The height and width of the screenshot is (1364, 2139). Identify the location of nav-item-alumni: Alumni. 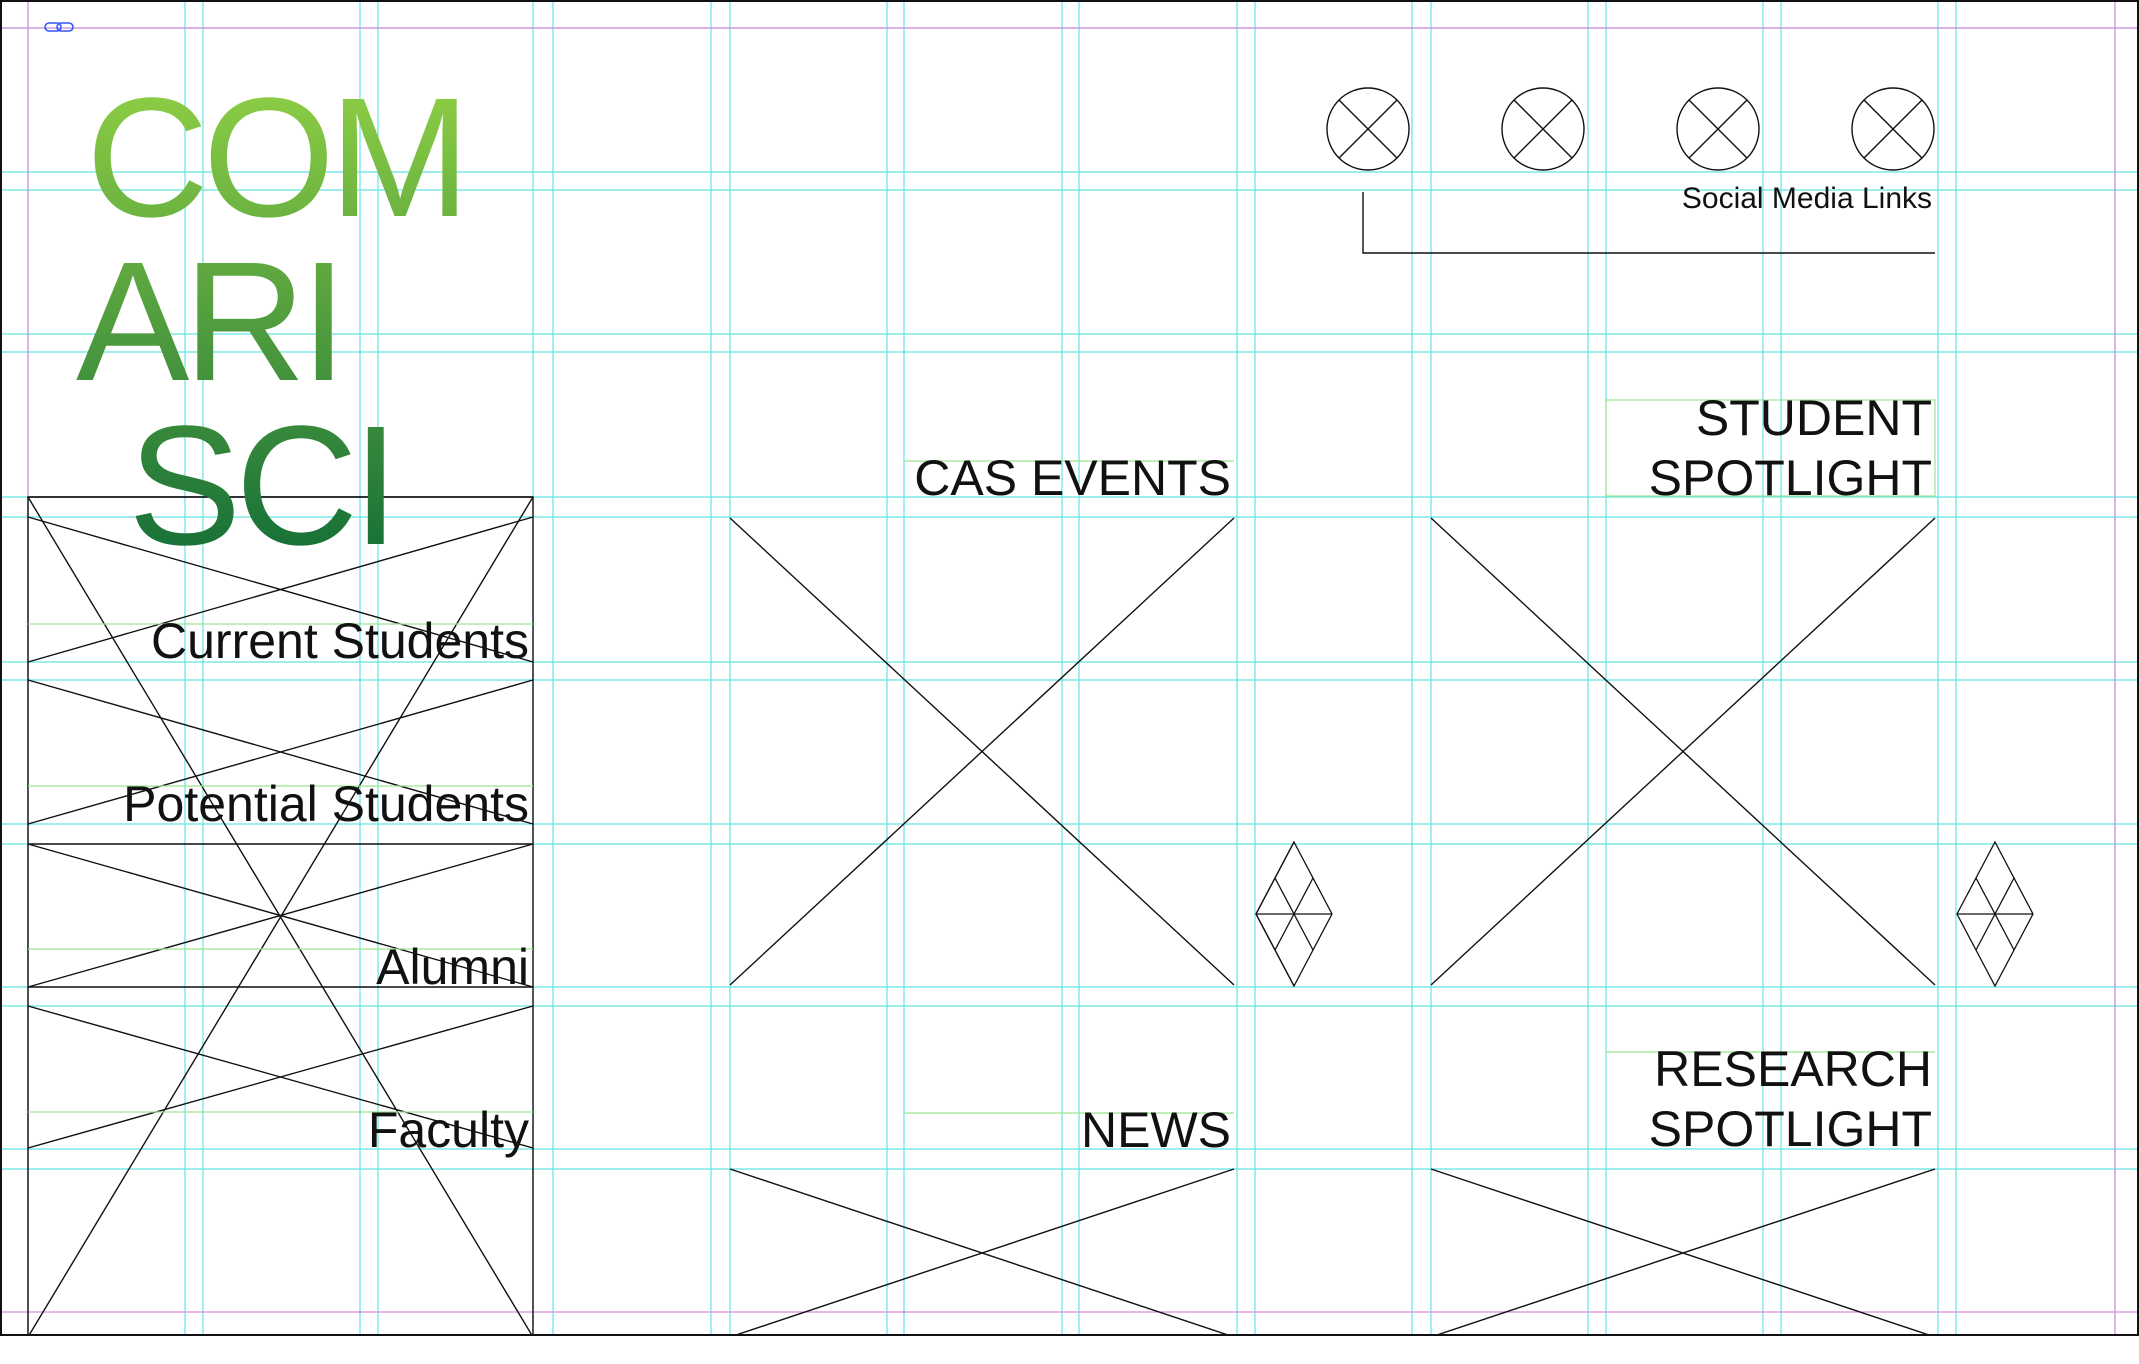
(452, 967).